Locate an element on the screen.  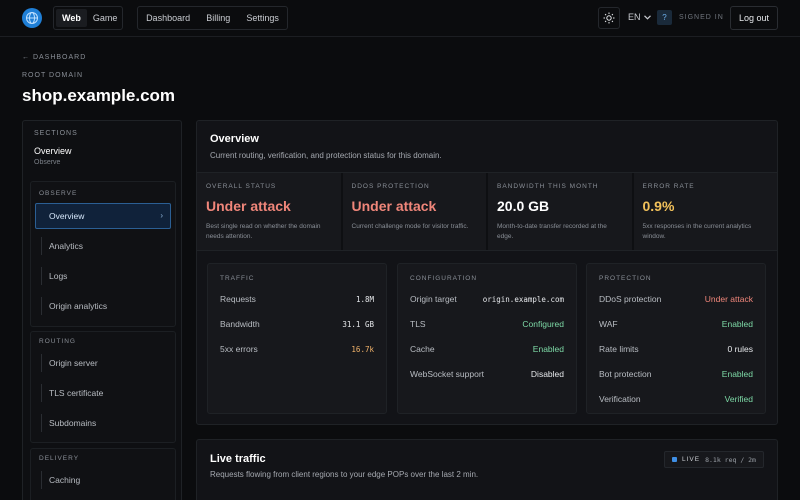
row-value: Configured is located at coordinates (543, 324).